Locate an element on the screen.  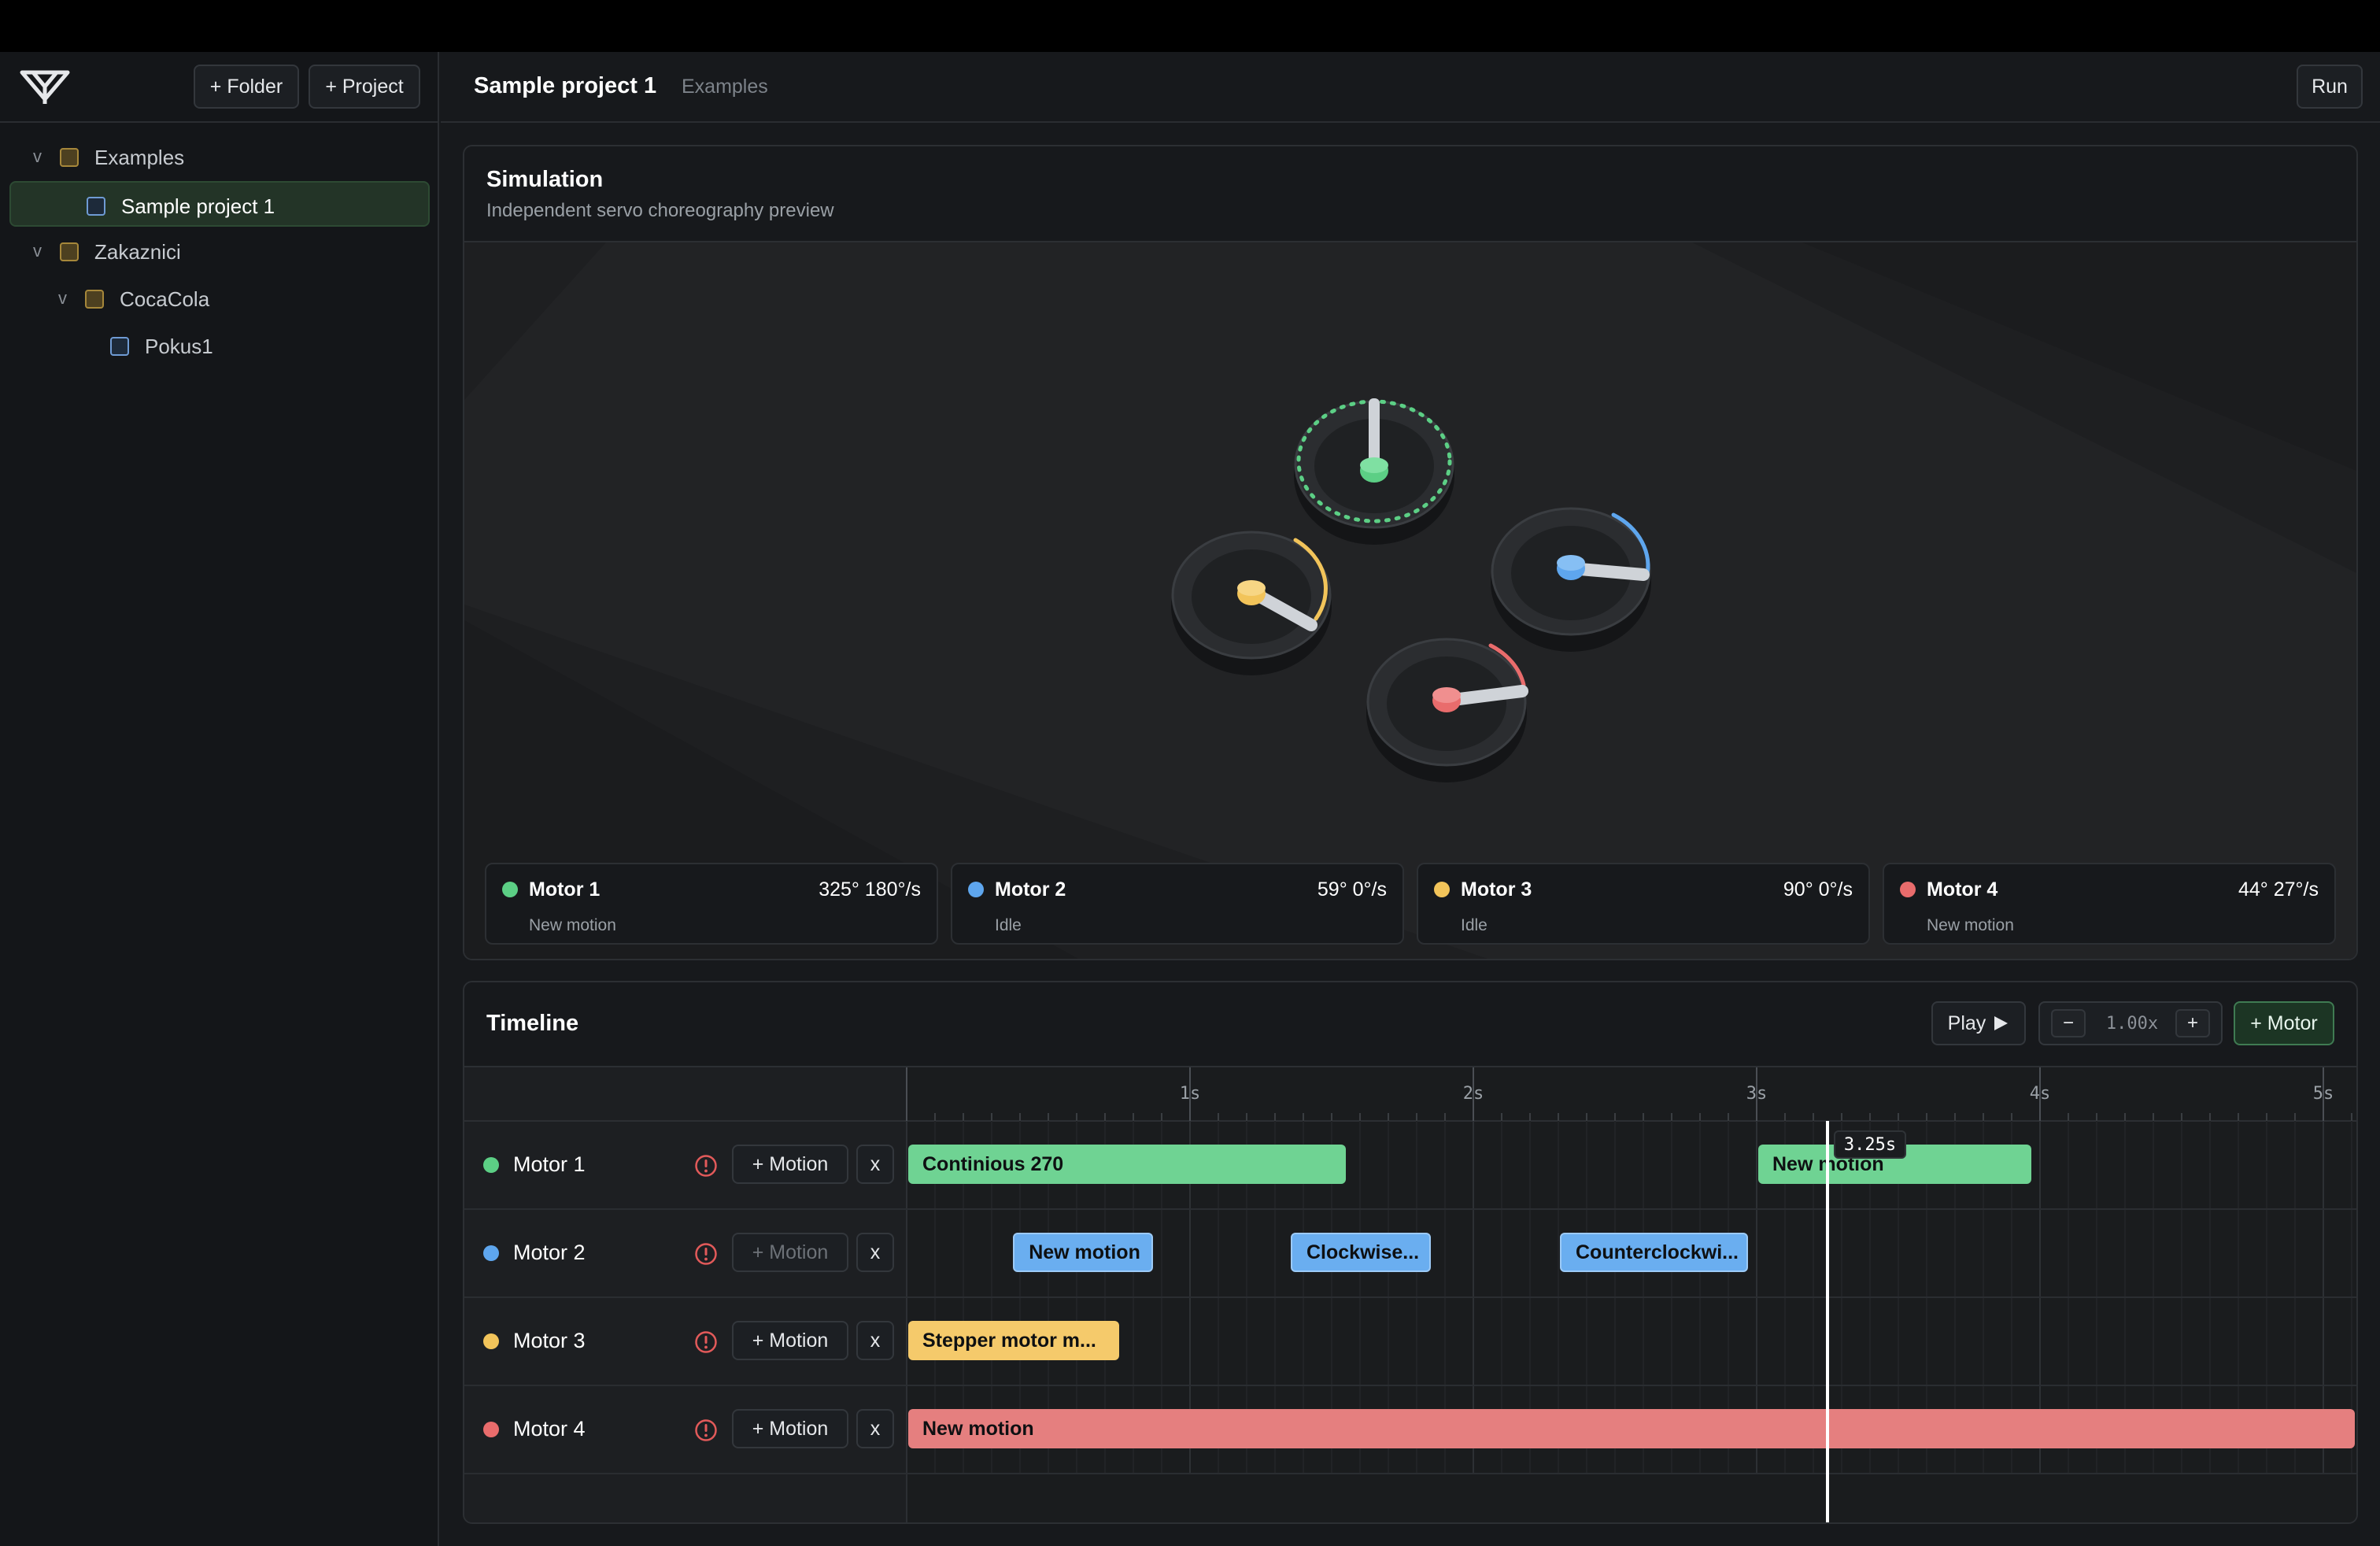
run-button: Run is located at coordinates (2330, 87).